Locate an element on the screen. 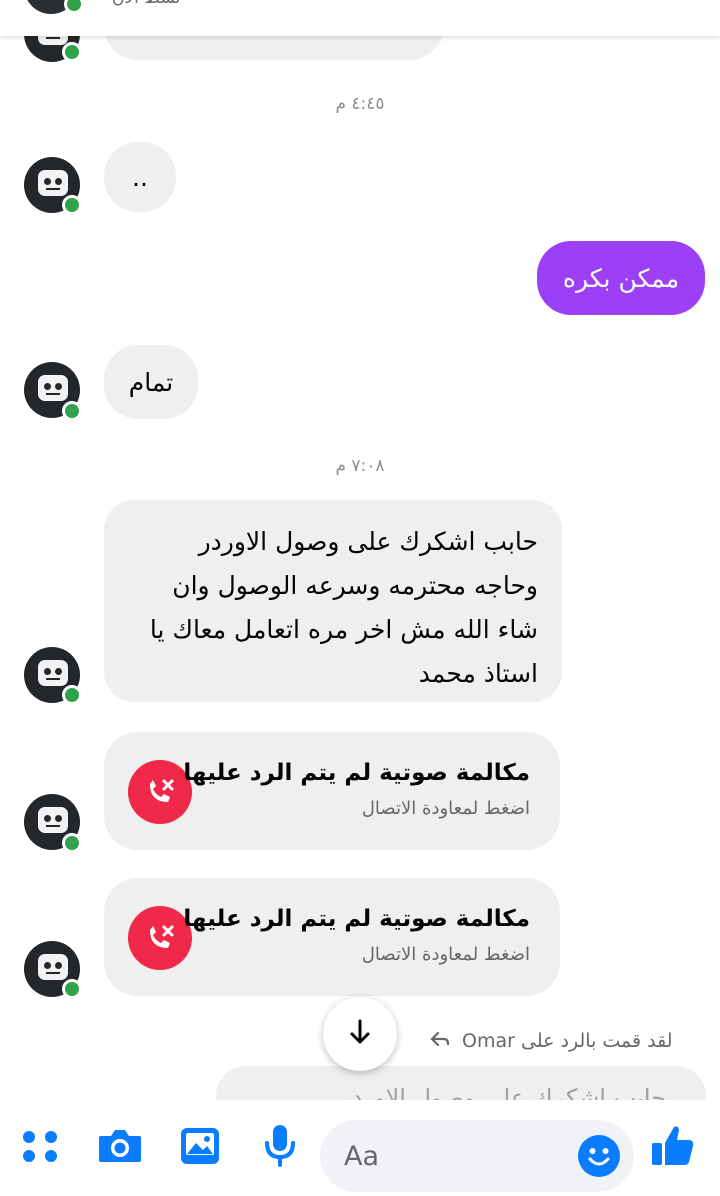  message-bubble-incoming: تمام is located at coordinates (151, 382).